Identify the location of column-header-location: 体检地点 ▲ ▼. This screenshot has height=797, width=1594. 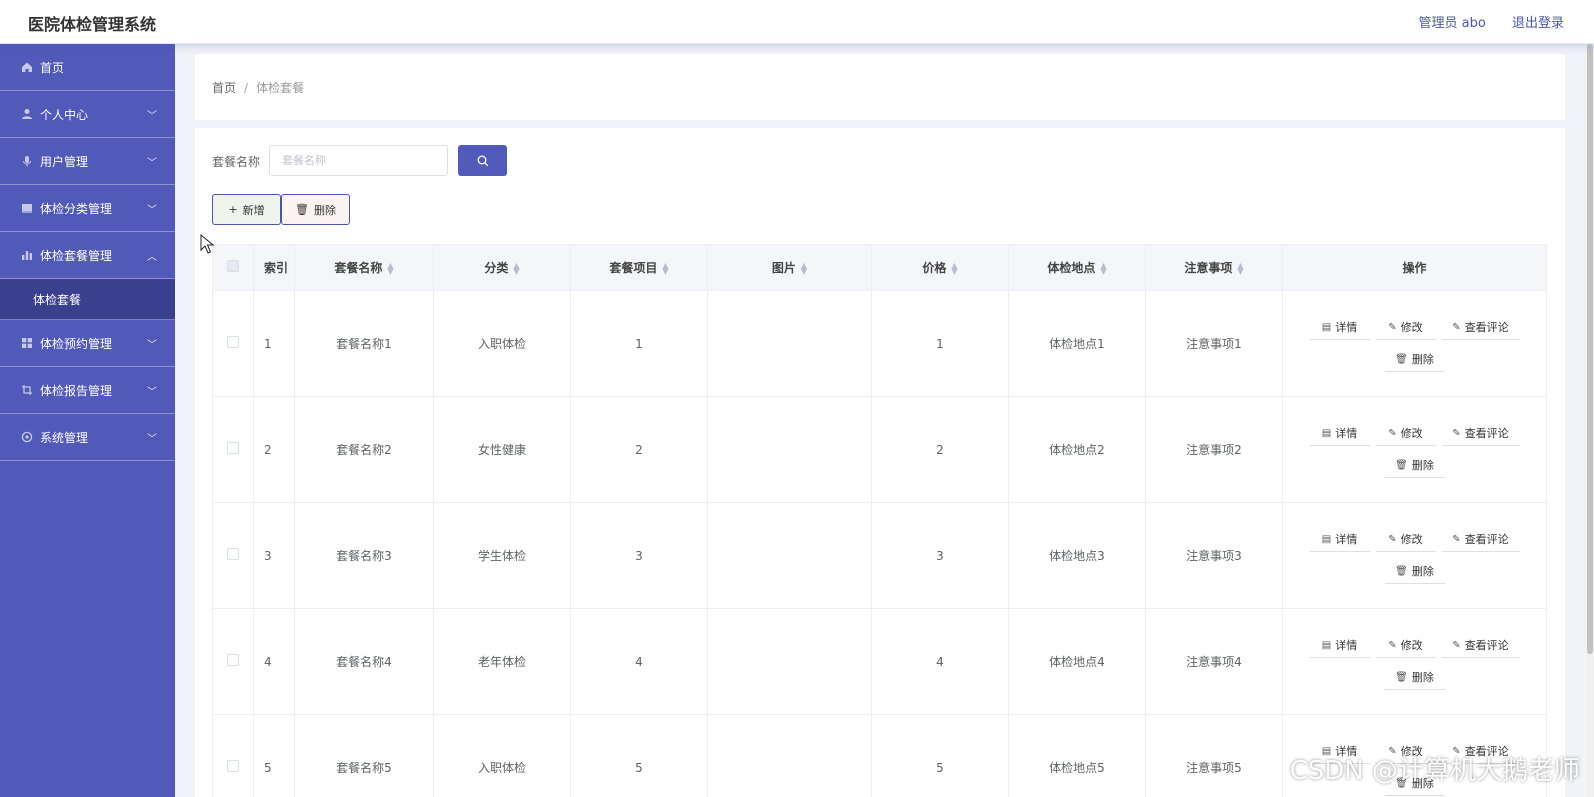
(1077, 267).